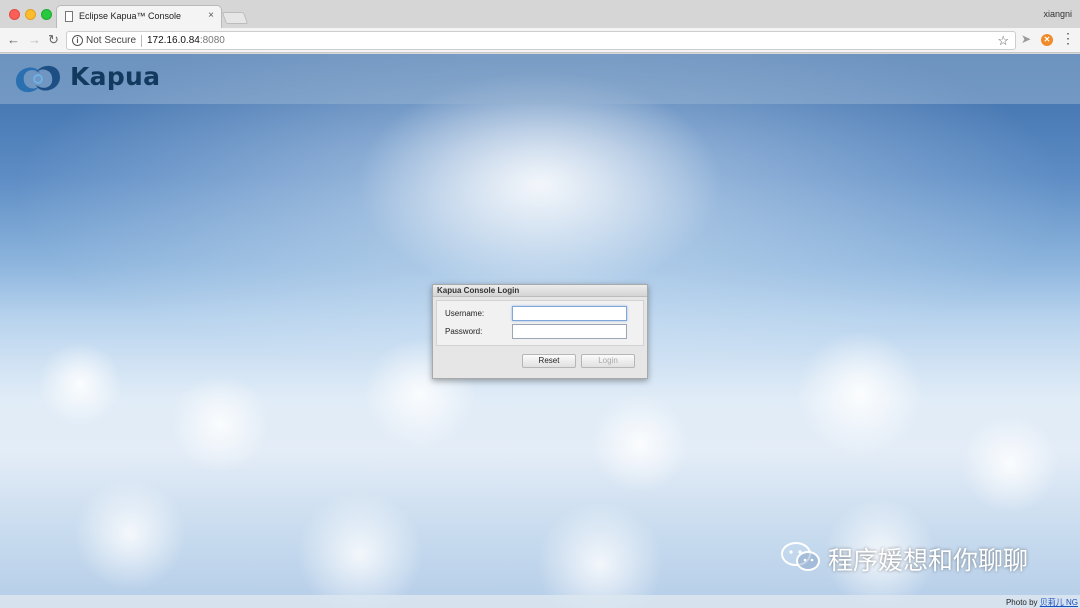 The image size is (1080, 608). Describe the element at coordinates (478, 290) in the screenshot. I see `login-dialog-title: Kapua Console Login` at that location.